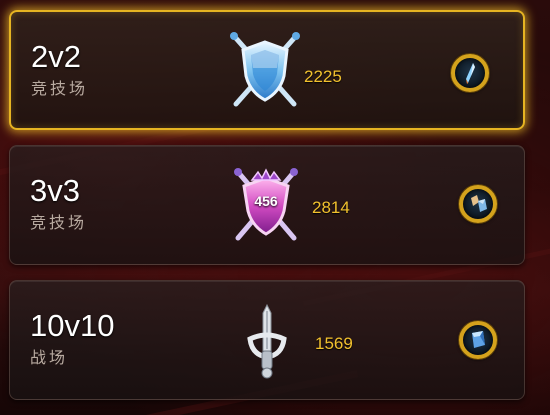 Image resolution: width=550 pixels, height=415 pixels. Describe the element at coordinates (266, 201) in the screenshot. I see `badge-number: 456` at that location.